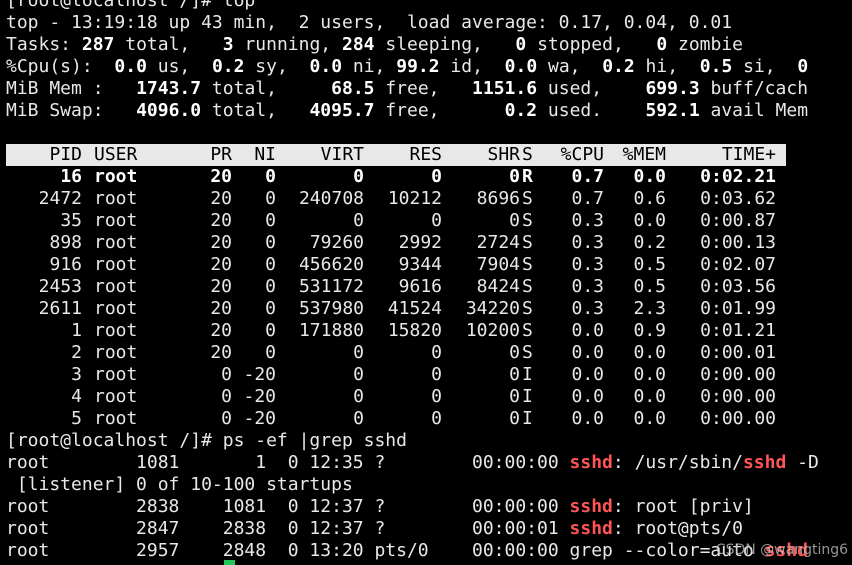 This screenshot has width=852, height=565. Describe the element at coordinates (492, 308) in the screenshot. I see `cell-shr: 34220` at that location.